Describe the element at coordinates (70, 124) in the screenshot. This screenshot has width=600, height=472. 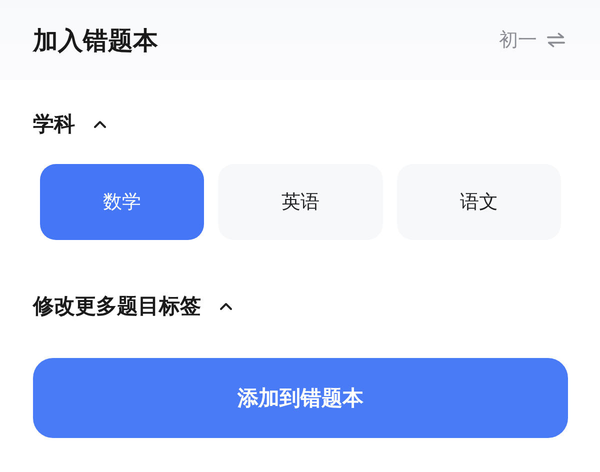
I see `subject-section-toggle: 学科` at that location.